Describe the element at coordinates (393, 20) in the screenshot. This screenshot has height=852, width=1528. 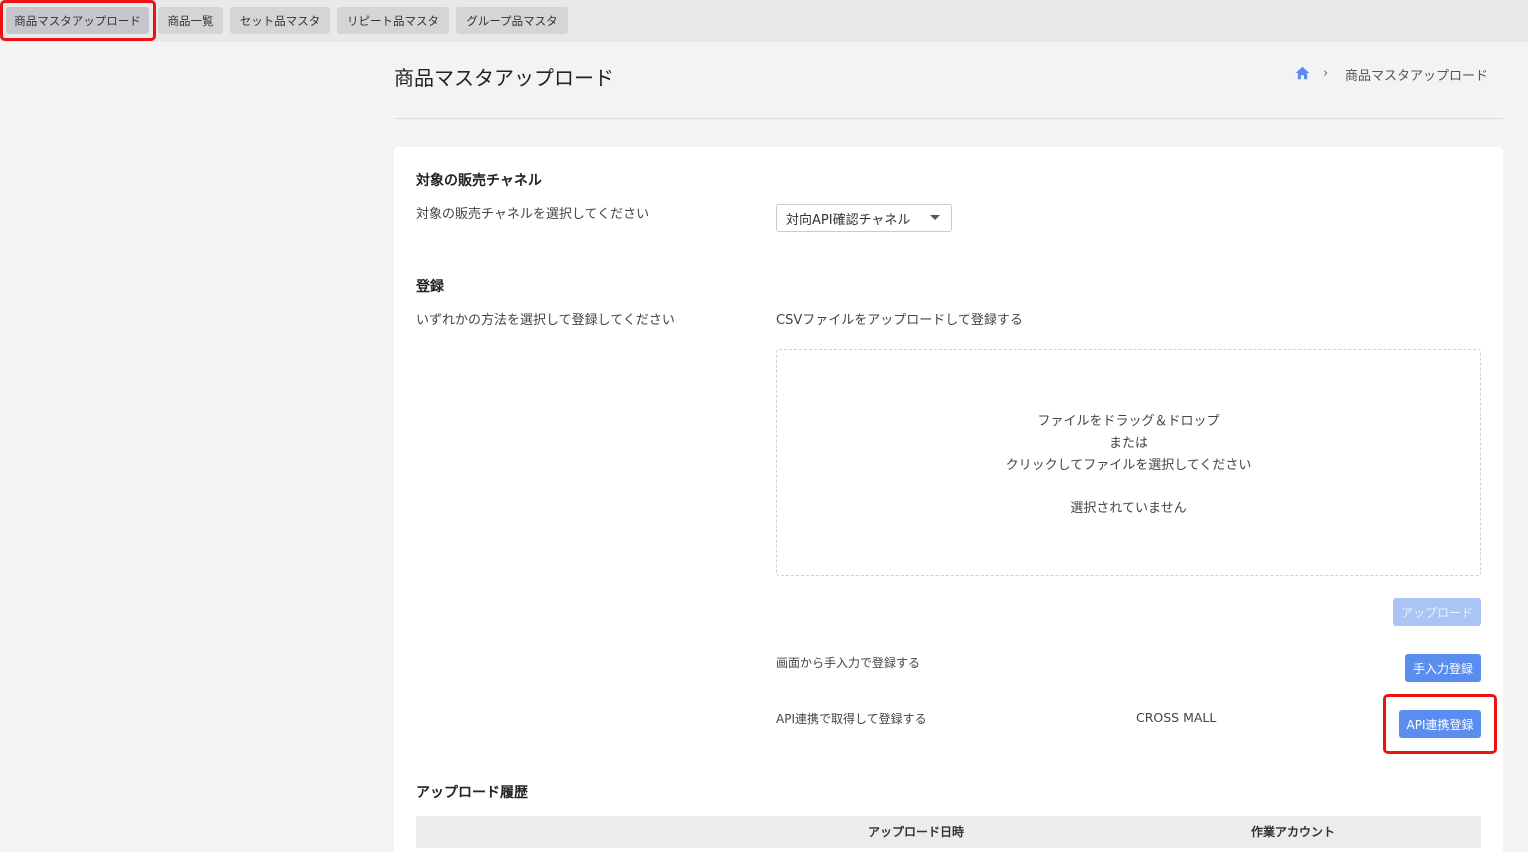
I see `tab-repeat-product-master: リピート品マスタ` at that location.